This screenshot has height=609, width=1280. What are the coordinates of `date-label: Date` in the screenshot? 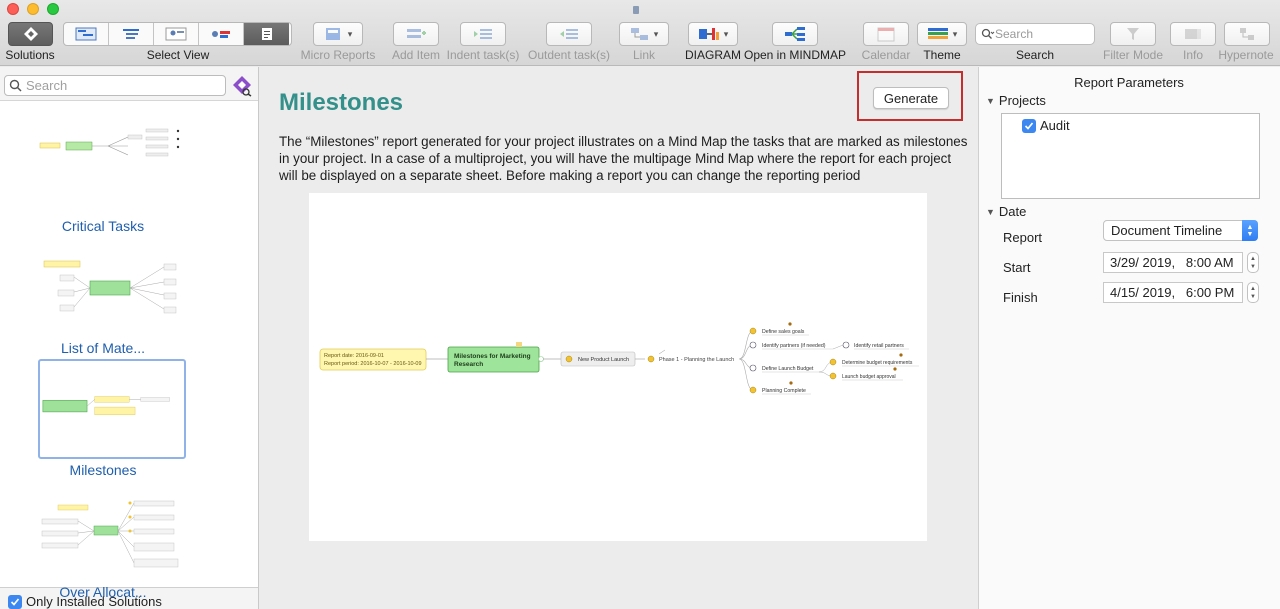 It's located at (1012, 211).